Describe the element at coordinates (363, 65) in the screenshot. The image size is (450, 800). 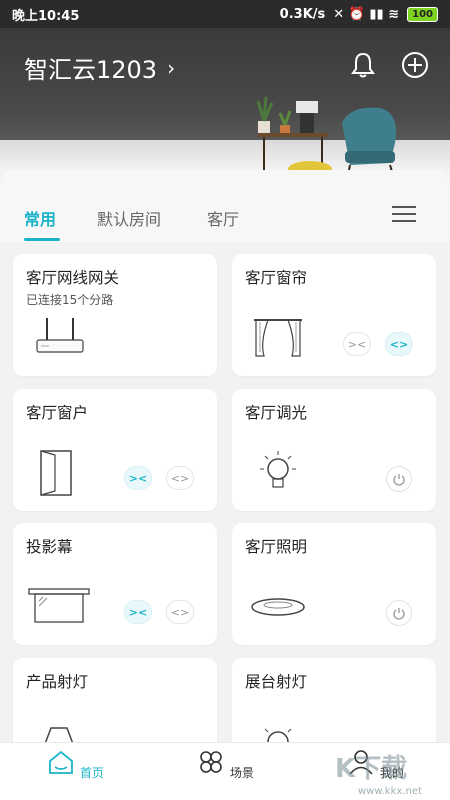
I see `bell-icon` at that location.